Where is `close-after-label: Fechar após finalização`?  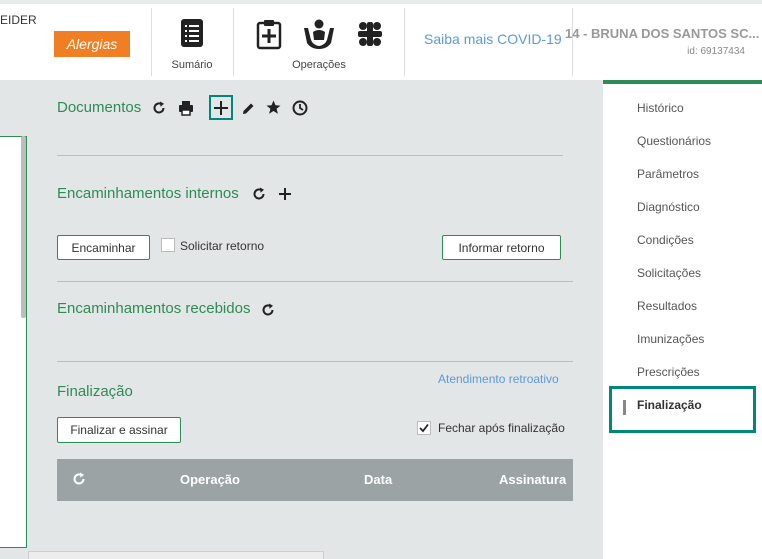 close-after-label: Fechar após finalização is located at coordinates (501, 428).